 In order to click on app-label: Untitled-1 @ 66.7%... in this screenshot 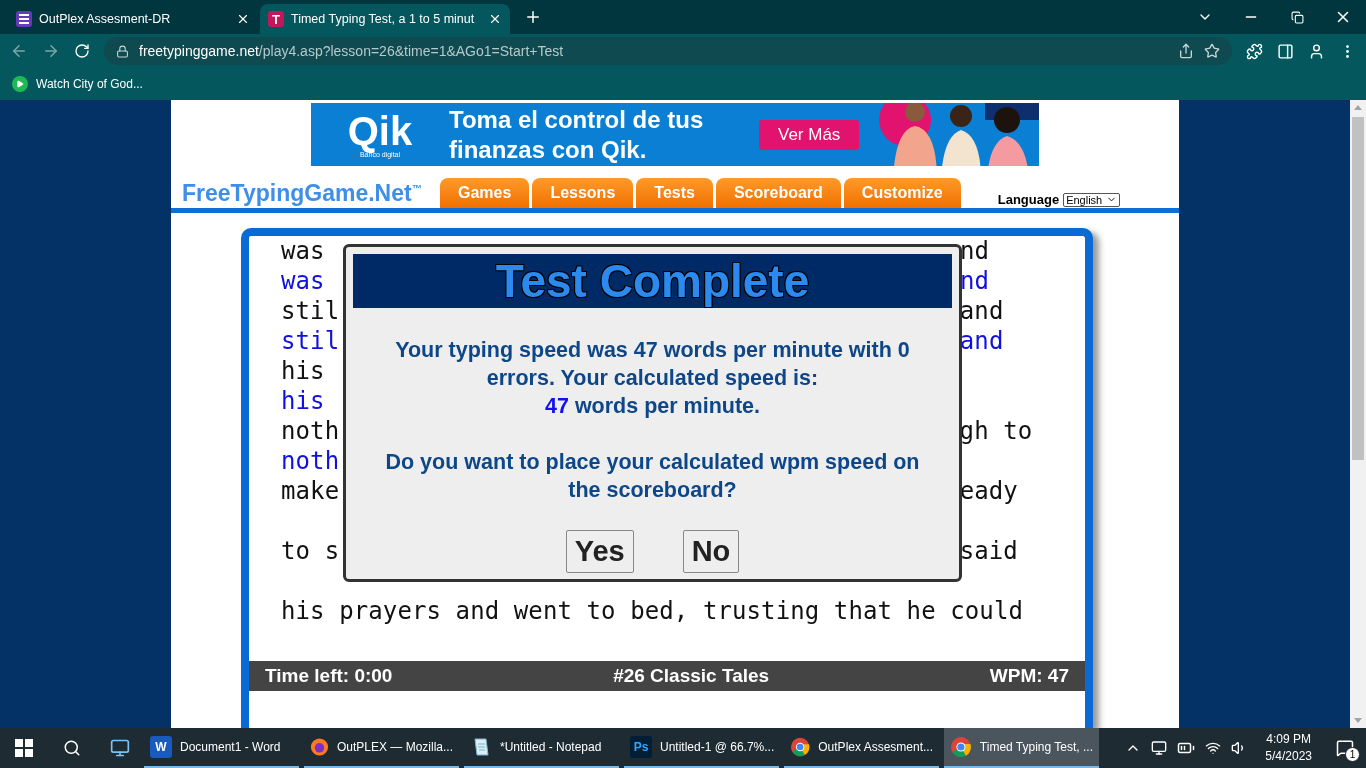, I will do `click(717, 747)`.